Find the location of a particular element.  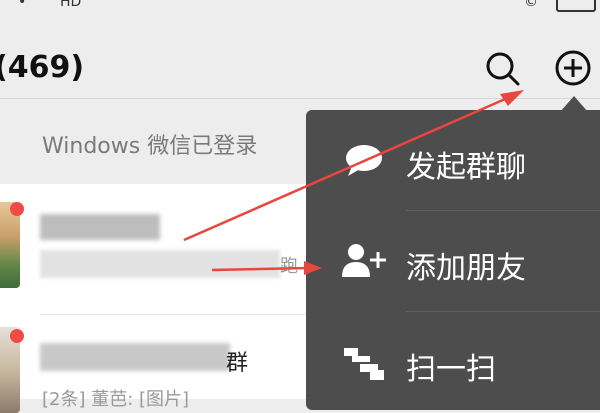

blurred-preview is located at coordinates (160, 264).